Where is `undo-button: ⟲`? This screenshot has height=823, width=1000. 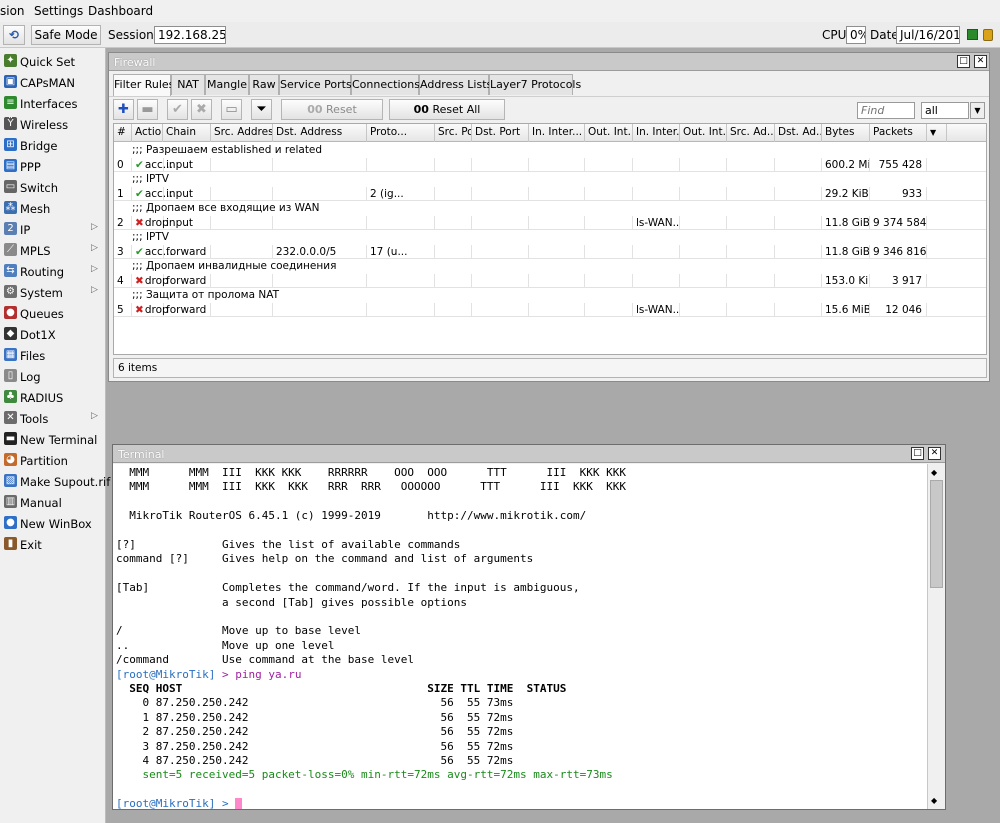
undo-button: ⟲ is located at coordinates (14, 35).